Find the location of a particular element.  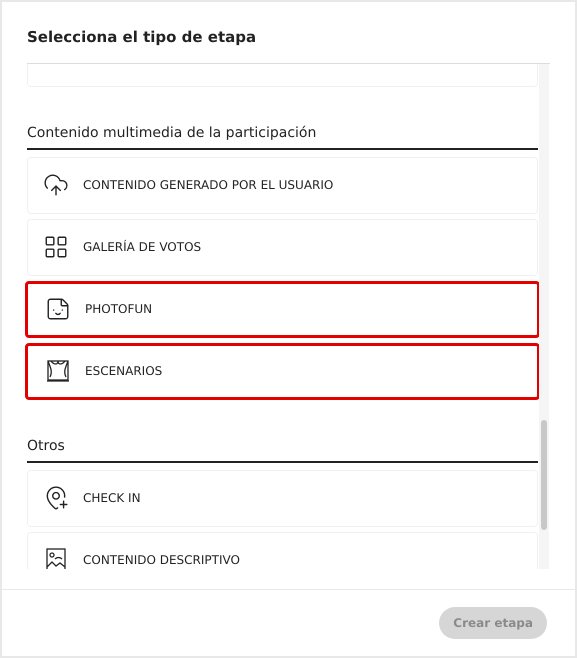

stage-type-option: CONTENIDO DESCRIPTIVO is located at coordinates (282, 550).